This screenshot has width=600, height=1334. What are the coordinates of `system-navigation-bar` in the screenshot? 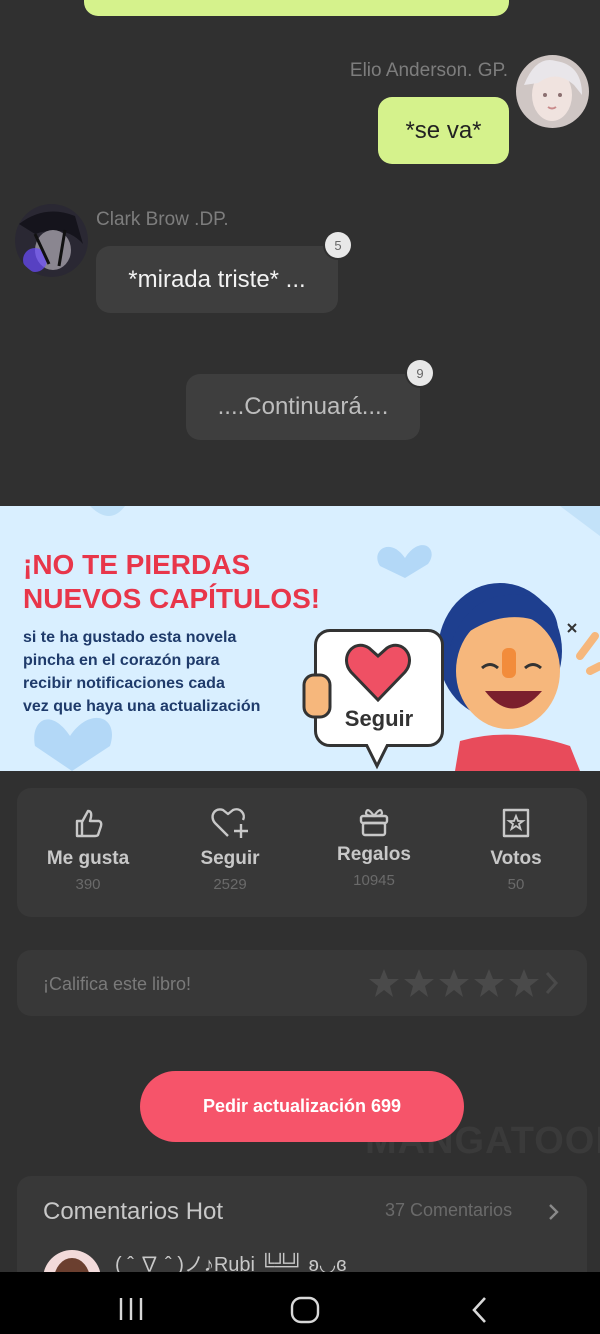 It's located at (300, 1303).